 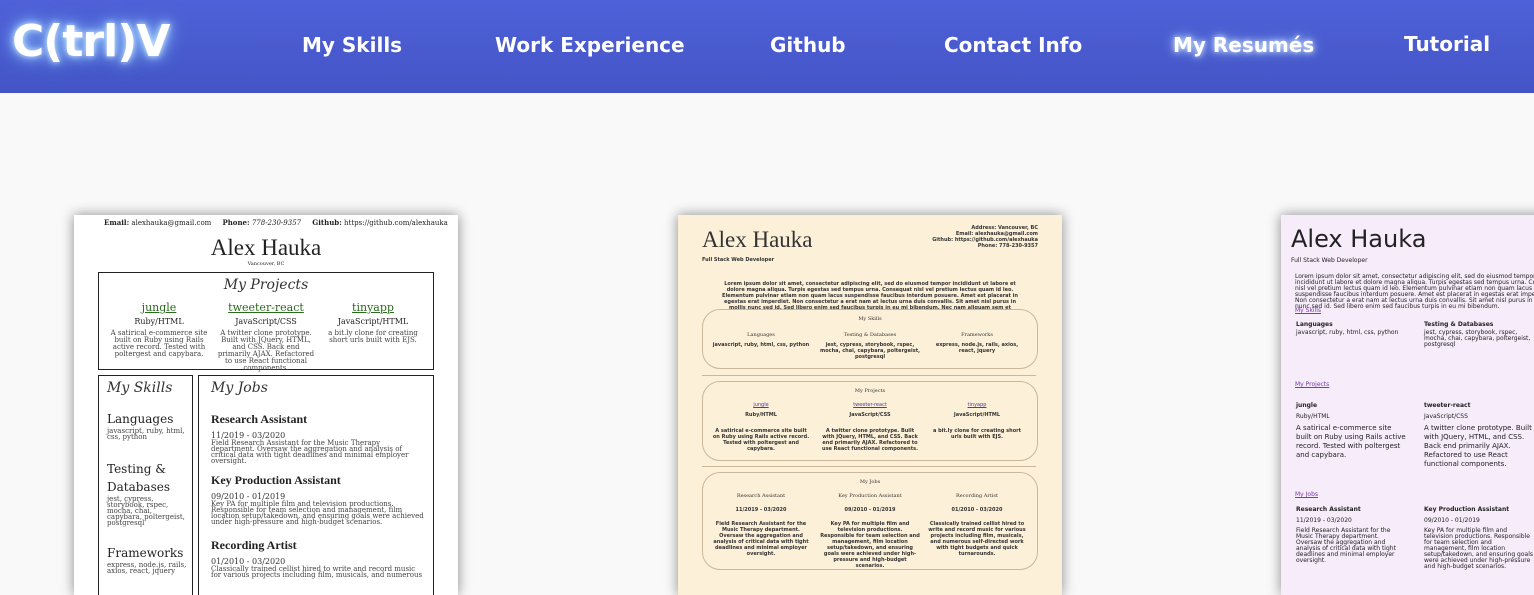 I want to click on email-label: Email:, so click(x=117, y=222).